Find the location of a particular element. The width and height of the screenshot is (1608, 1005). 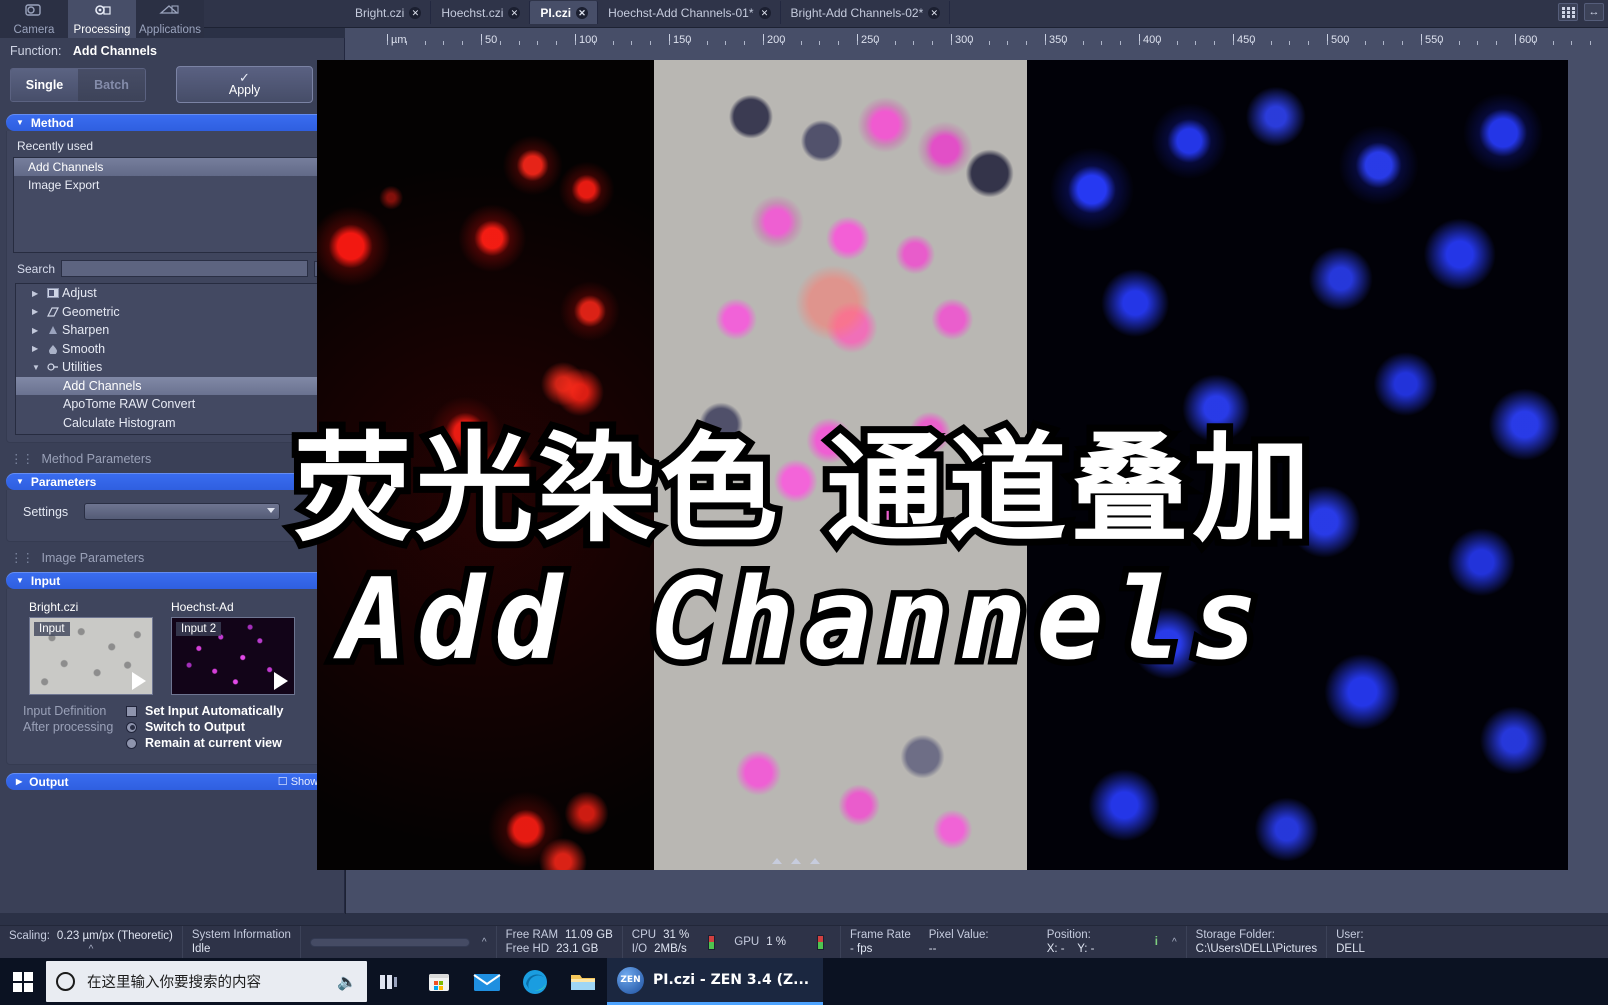

batch-button: Batch is located at coordinates (111, 84).